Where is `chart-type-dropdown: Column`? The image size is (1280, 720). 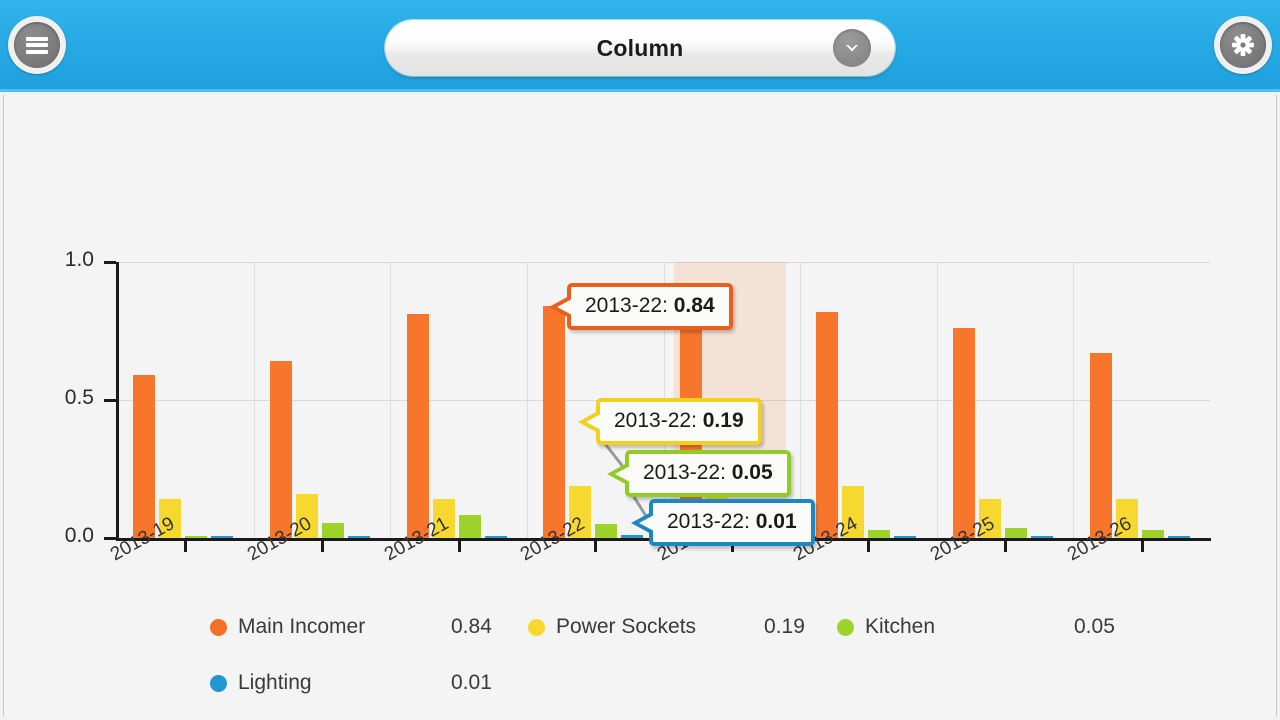
chart-type-dropdown: Column is located at coordinates (640, 48).